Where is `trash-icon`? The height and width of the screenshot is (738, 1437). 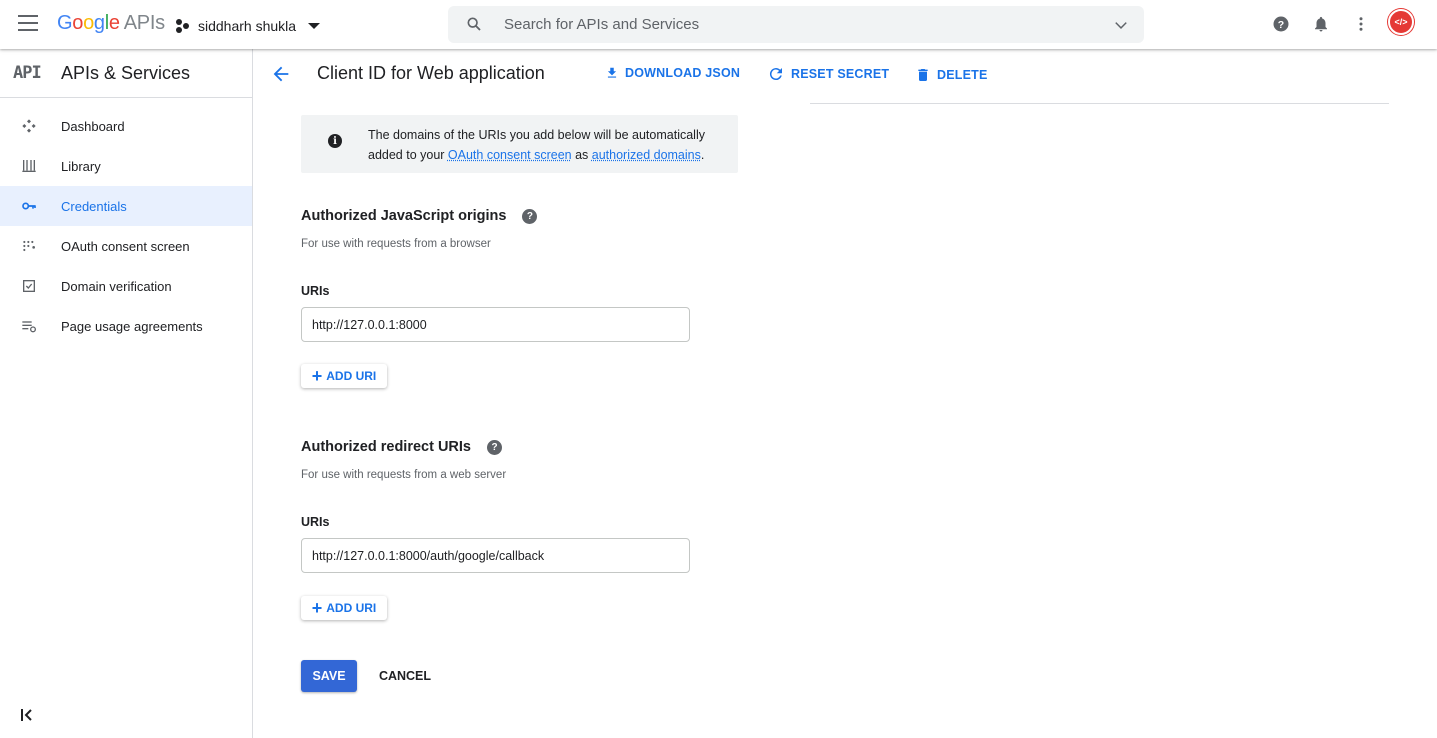
trash-icon is located at coordinates (923, 75).